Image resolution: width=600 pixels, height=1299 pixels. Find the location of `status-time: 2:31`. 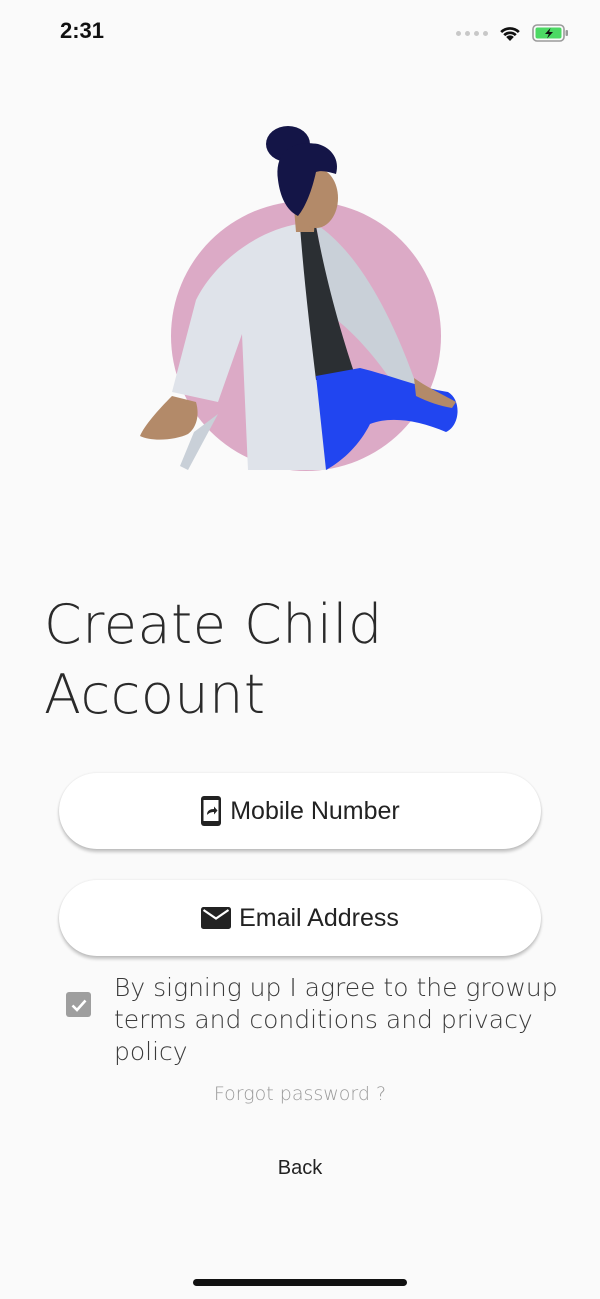

status-time: 2:31 is located at coordinates (82, 30).